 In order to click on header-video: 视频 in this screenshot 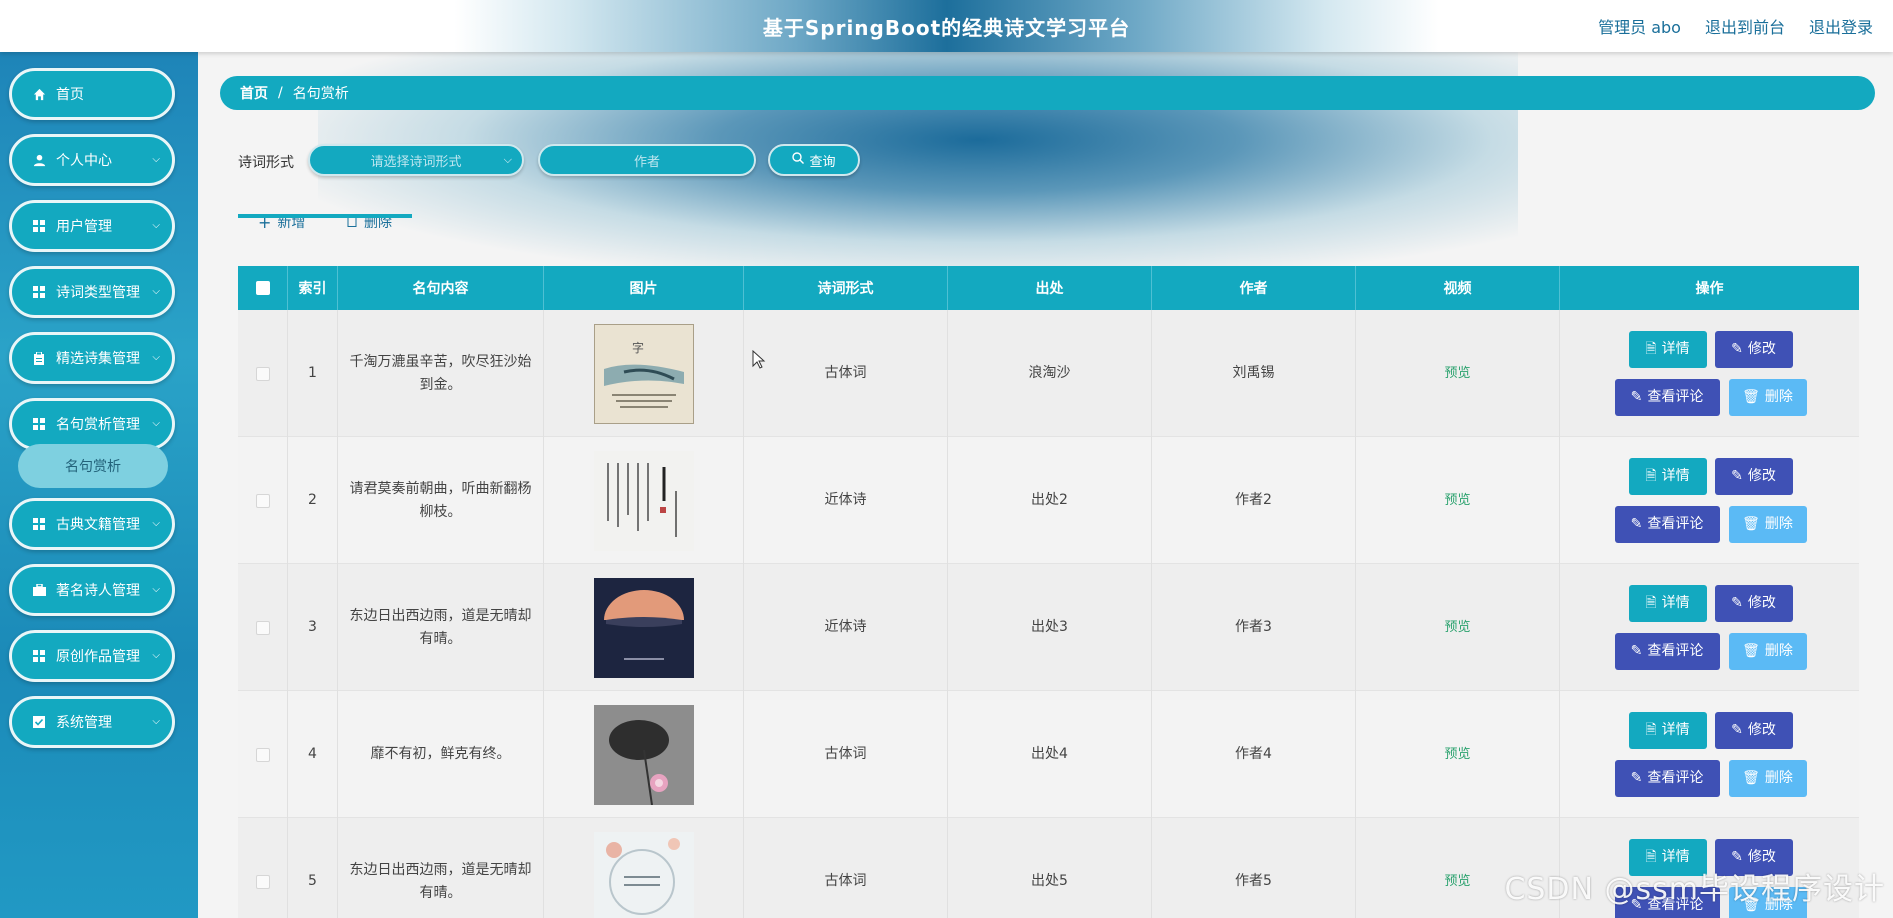, I will do `click(1458, 288)`.